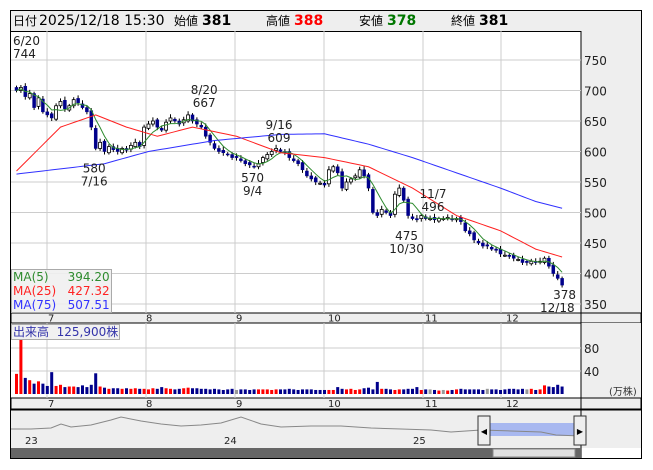 This screenshot has height=470, width=653. What do you see at coordinates (252, 178) in the screenshot?
I see `annotation-price: 570` at bounding box center [252, 178].